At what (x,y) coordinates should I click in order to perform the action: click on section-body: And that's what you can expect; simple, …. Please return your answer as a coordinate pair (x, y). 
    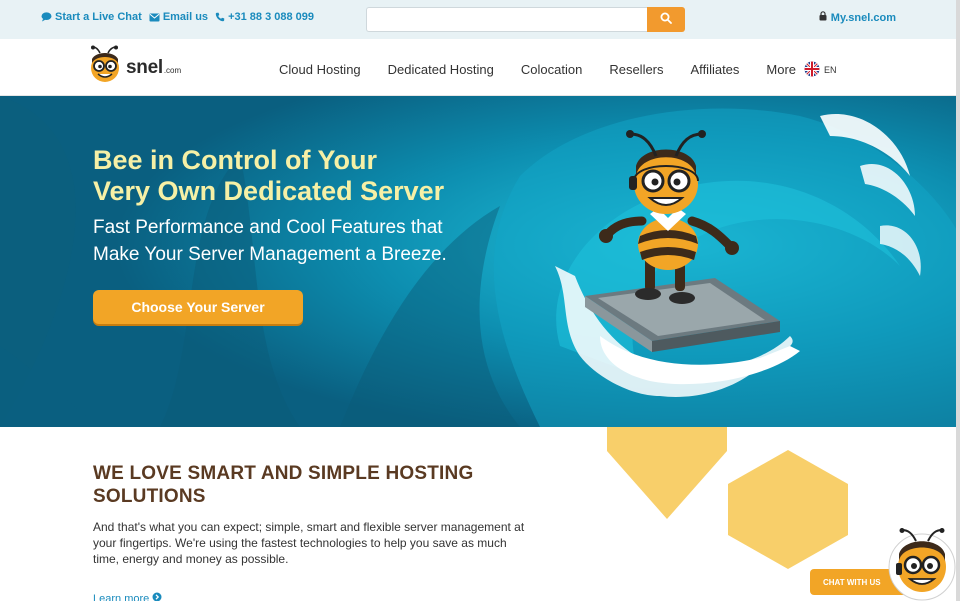
    Looking at the image, I should click on (328, 543).